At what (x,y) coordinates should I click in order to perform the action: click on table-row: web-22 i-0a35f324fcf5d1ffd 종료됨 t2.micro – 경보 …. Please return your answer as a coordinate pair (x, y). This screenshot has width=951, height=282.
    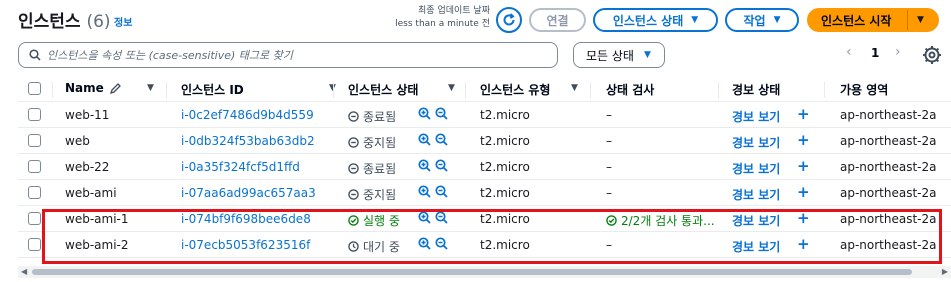
    Looking at the image, I should click on (484, 167).